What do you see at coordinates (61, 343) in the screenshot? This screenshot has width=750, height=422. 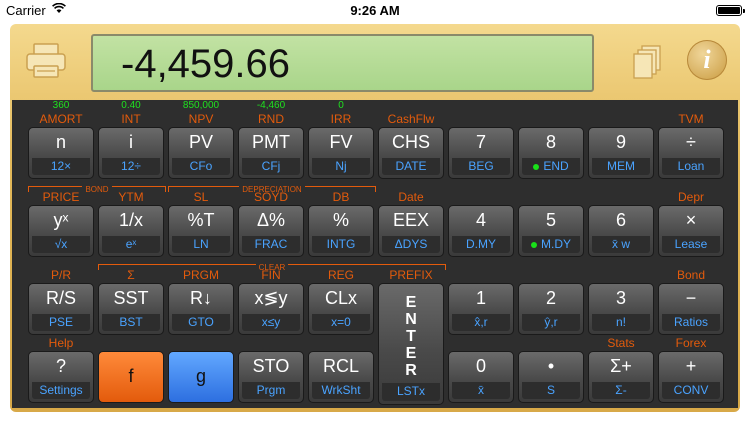 I see `f-label-help: Help` at bounding box center [61, 343].